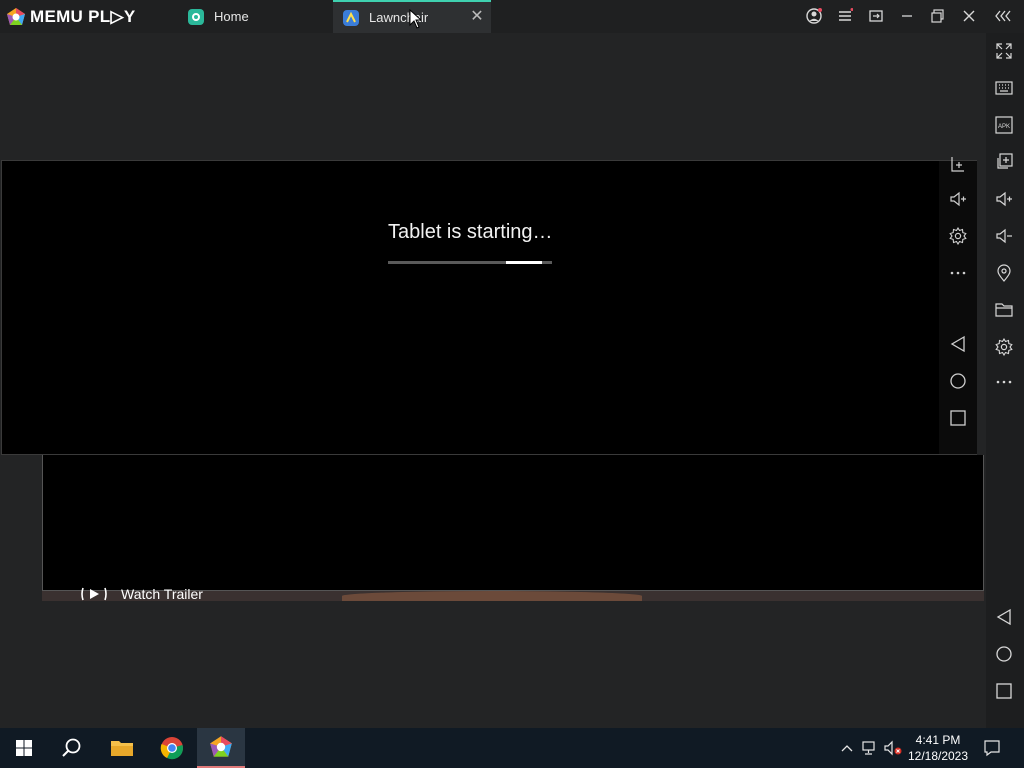 The image size is (1024, 768). I want to click on network-icon, so click(870, 748).